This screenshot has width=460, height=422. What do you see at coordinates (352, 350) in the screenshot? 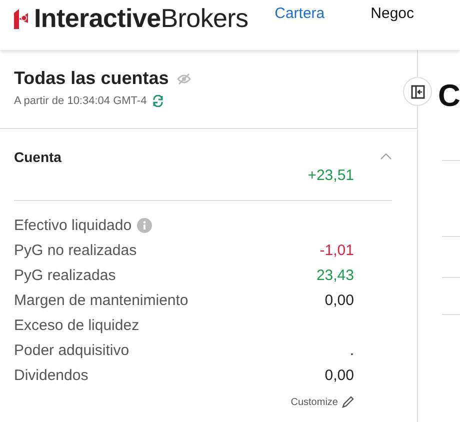
I see `metric-value: .` at bounding box center [352, 350].